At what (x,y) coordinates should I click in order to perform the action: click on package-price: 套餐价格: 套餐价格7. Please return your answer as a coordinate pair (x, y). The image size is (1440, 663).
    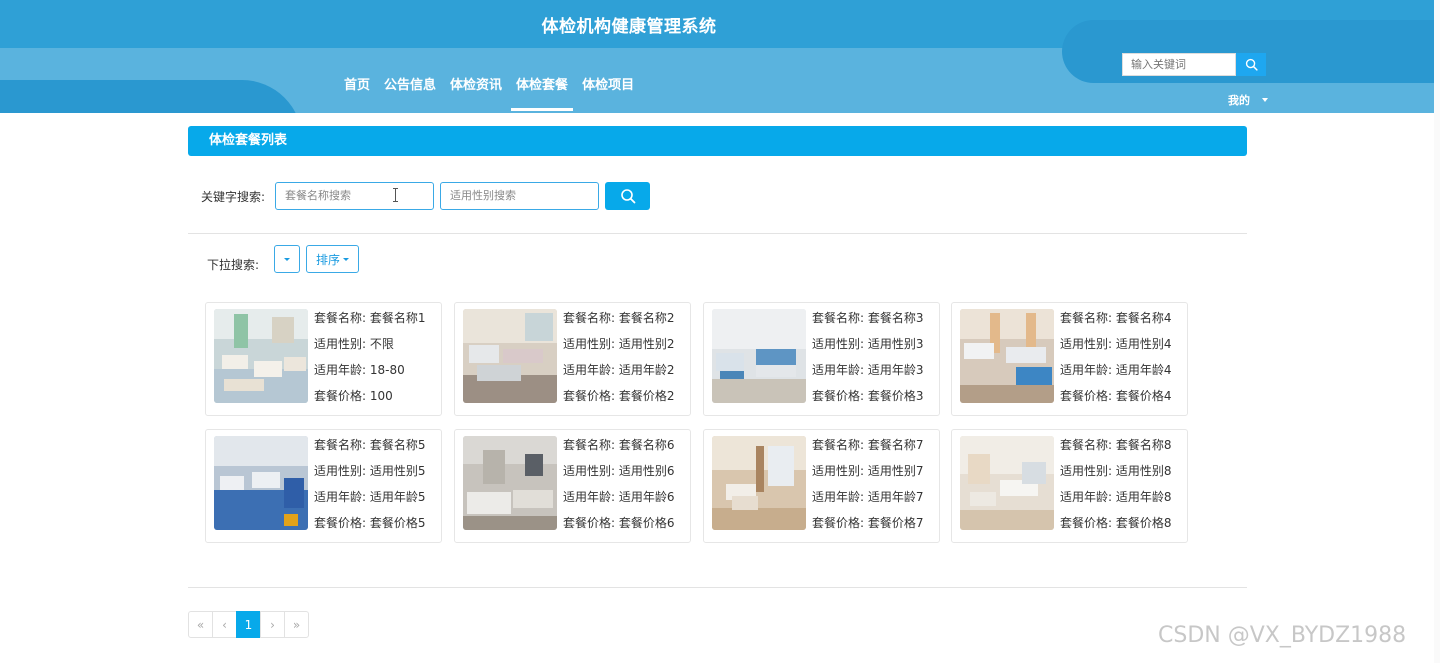
    Looking at the image, I should click on (868, 523).